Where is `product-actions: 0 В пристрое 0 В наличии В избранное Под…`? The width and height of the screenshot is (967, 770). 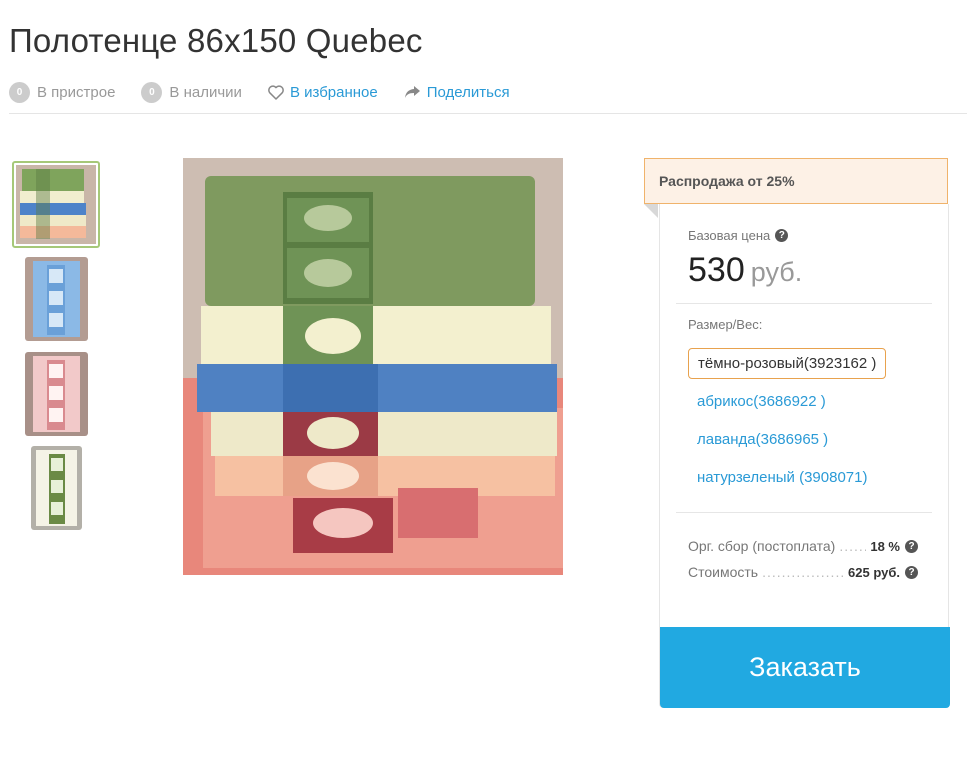 product-actions: 0 В пристрое 0 В наличии В избранное Под… is located at coordinates (272, 92).